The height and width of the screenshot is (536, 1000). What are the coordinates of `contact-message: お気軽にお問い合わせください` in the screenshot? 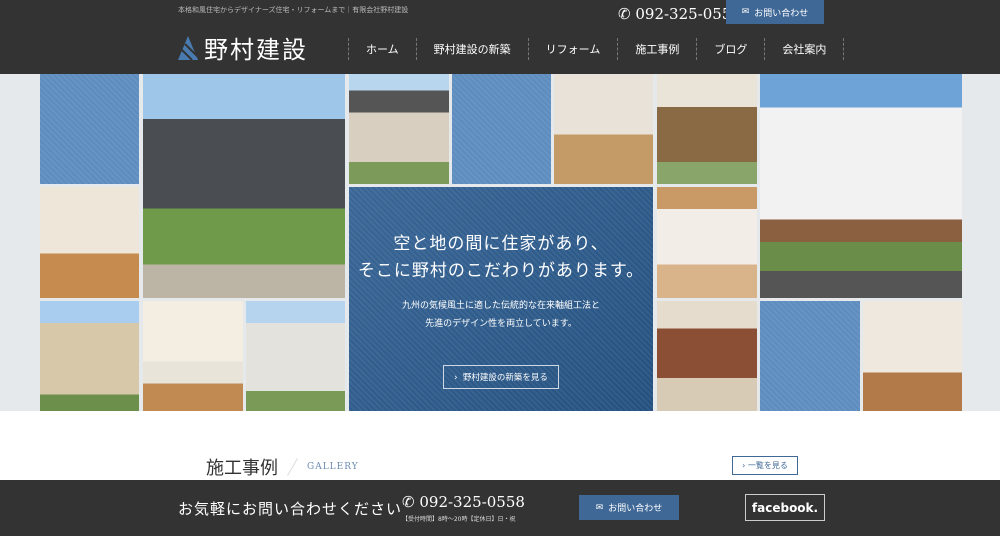 It's located at (290, 509).